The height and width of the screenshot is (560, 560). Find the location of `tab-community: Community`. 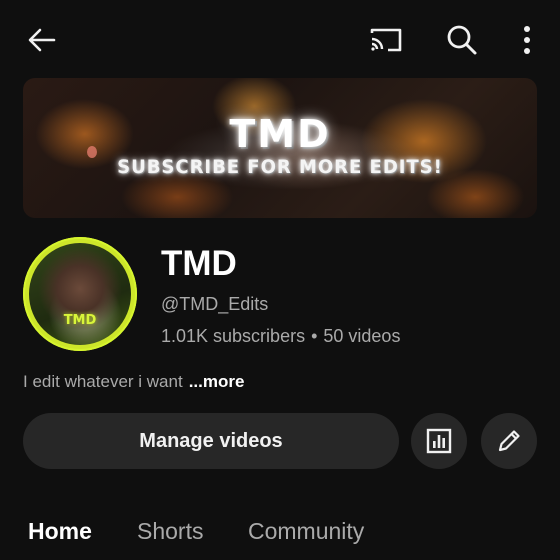

tab-community: Community is located at coordinates (306, 531).